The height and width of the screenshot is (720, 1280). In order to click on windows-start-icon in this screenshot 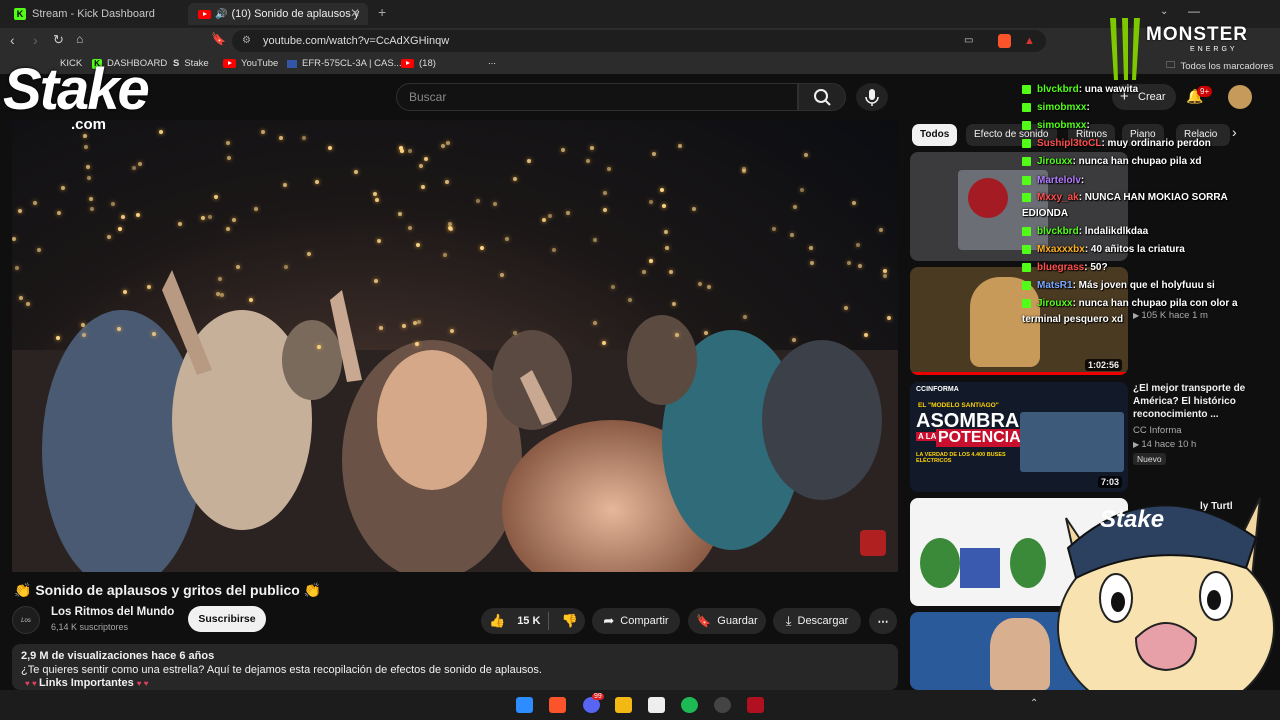, I will do `click(524, 705)`.